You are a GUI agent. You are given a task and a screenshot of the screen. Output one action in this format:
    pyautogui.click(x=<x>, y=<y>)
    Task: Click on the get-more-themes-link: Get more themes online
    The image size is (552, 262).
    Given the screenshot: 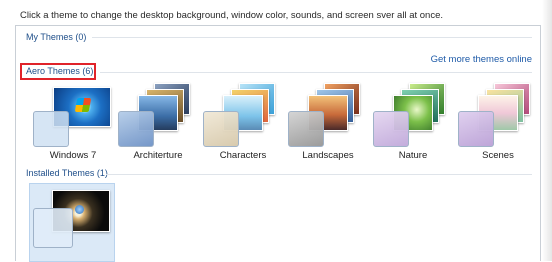 What is the action you would take?
    pyautogui.click(x=481, y=59)
    